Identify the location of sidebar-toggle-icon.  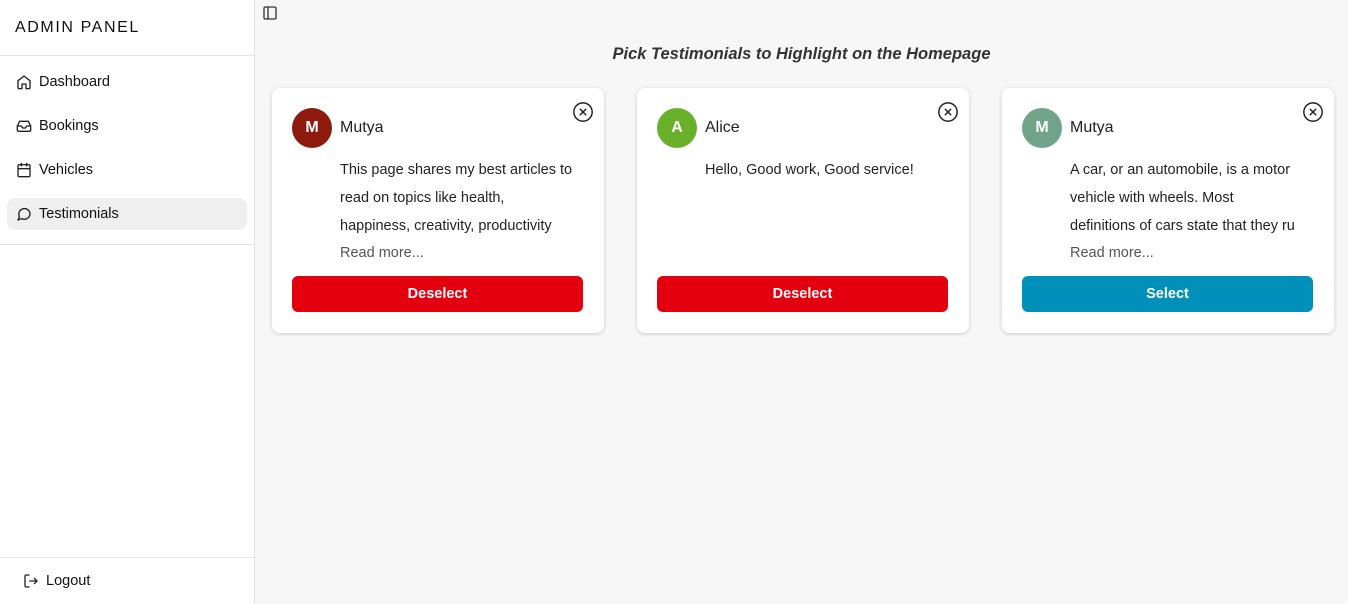
(270, 13).